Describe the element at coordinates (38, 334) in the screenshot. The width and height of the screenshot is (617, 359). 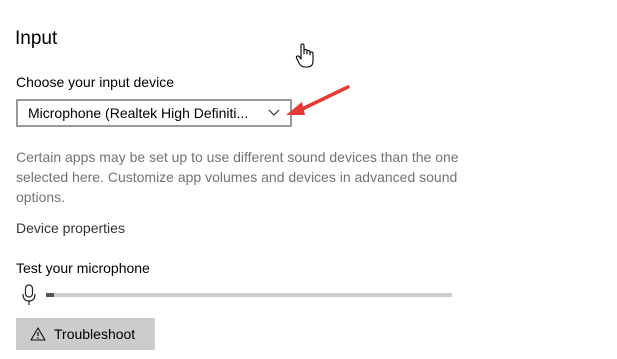
I see `warning-icon` at that location.